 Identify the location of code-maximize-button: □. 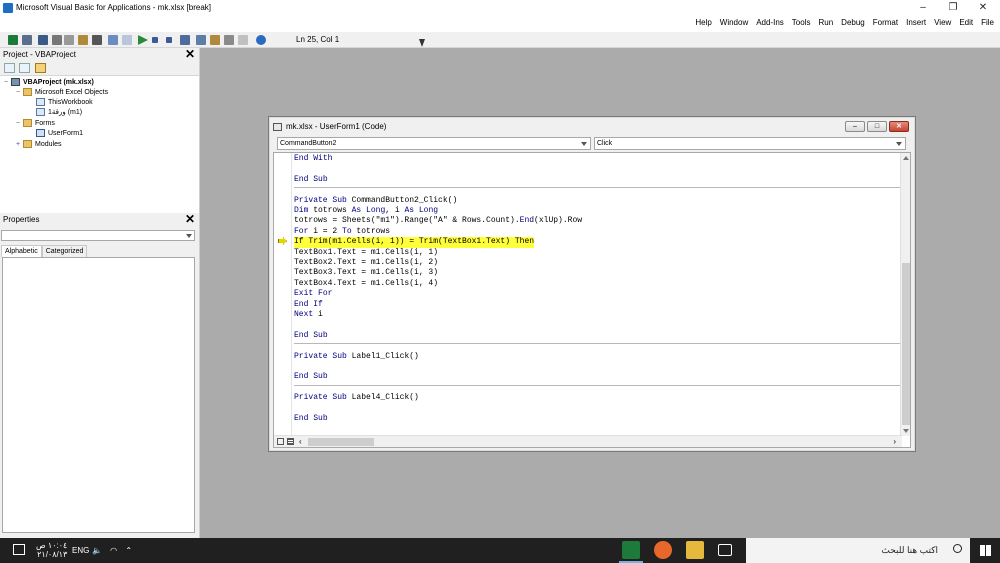
(877, 126).